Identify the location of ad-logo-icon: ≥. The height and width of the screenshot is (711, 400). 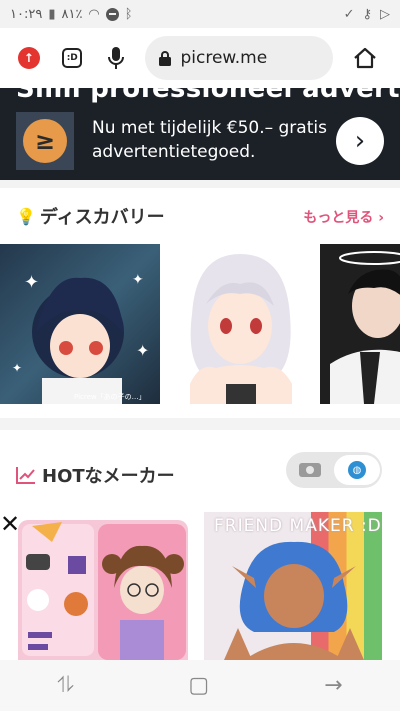
(45, 141).